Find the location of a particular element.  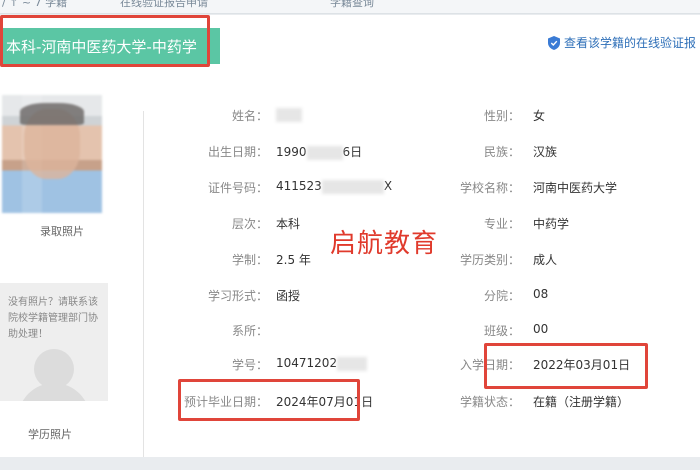

field-label-name: 姓名： is located at coordinates (249, 116).